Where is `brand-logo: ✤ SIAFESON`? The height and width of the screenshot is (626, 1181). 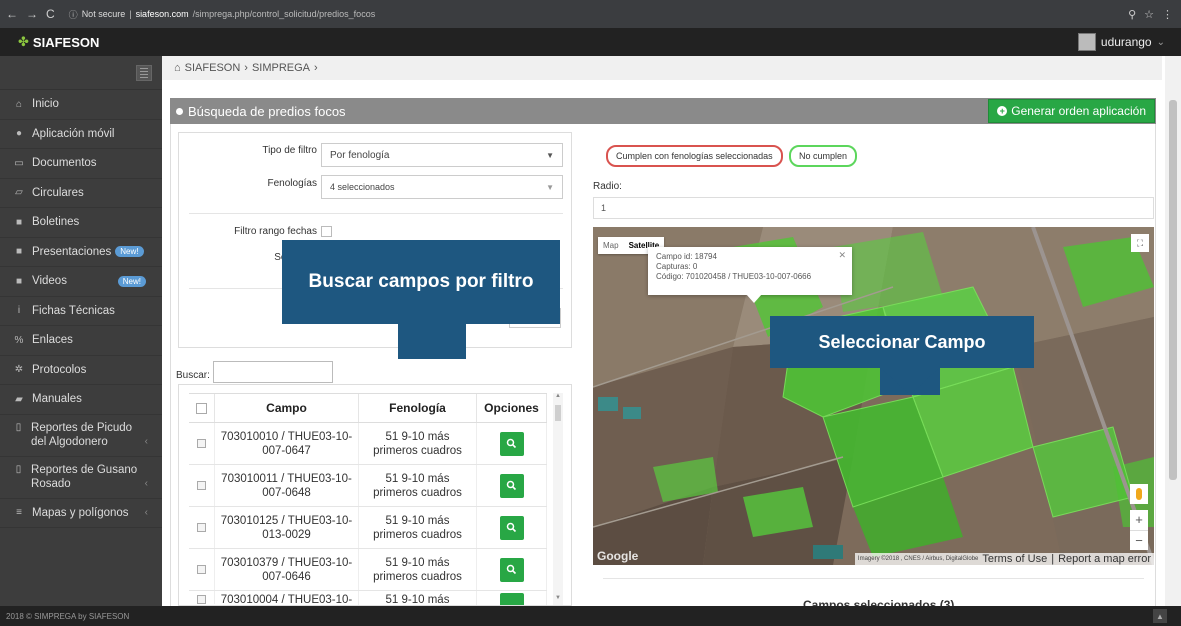
brand-logo: ✤ SIAFESON is located at coordinates (49, 42).